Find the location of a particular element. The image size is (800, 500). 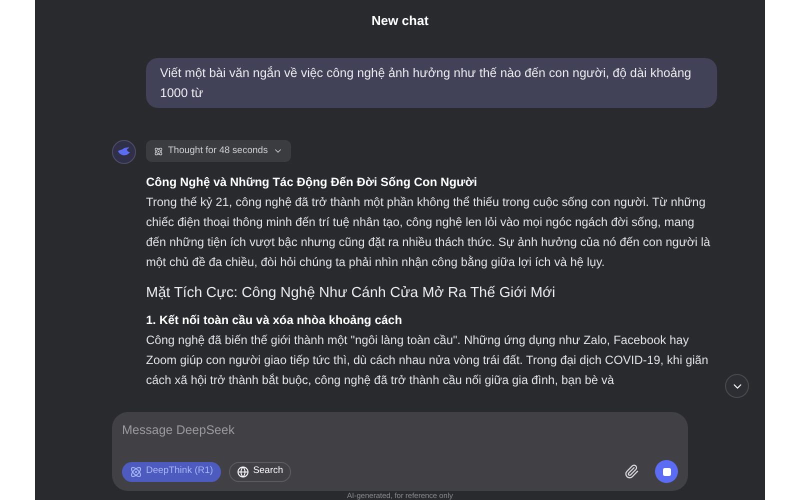

window-title: New chat is located at coordinates (400, 21).